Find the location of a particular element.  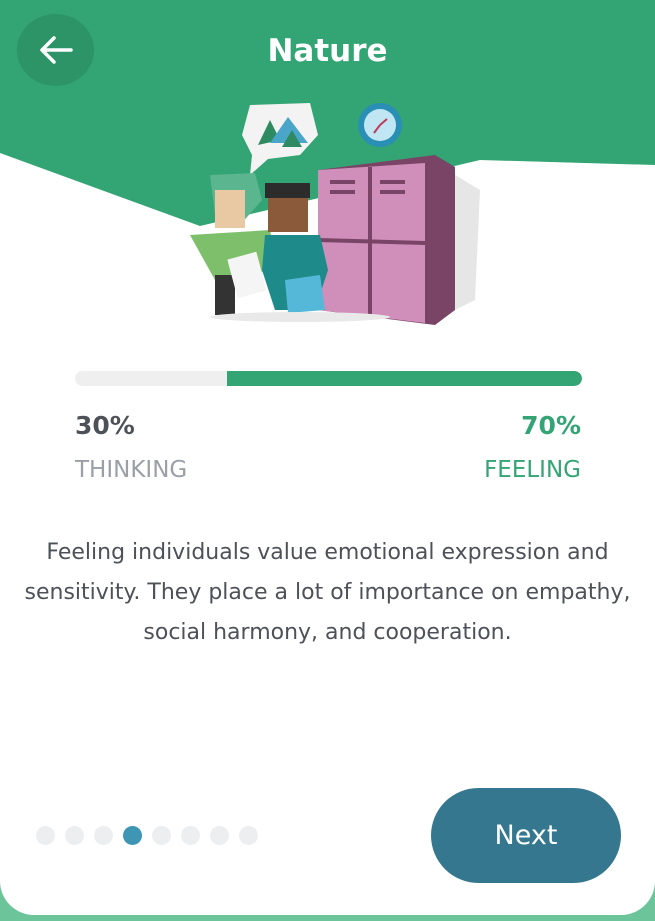

lockers is located at coordinates (398, 240).